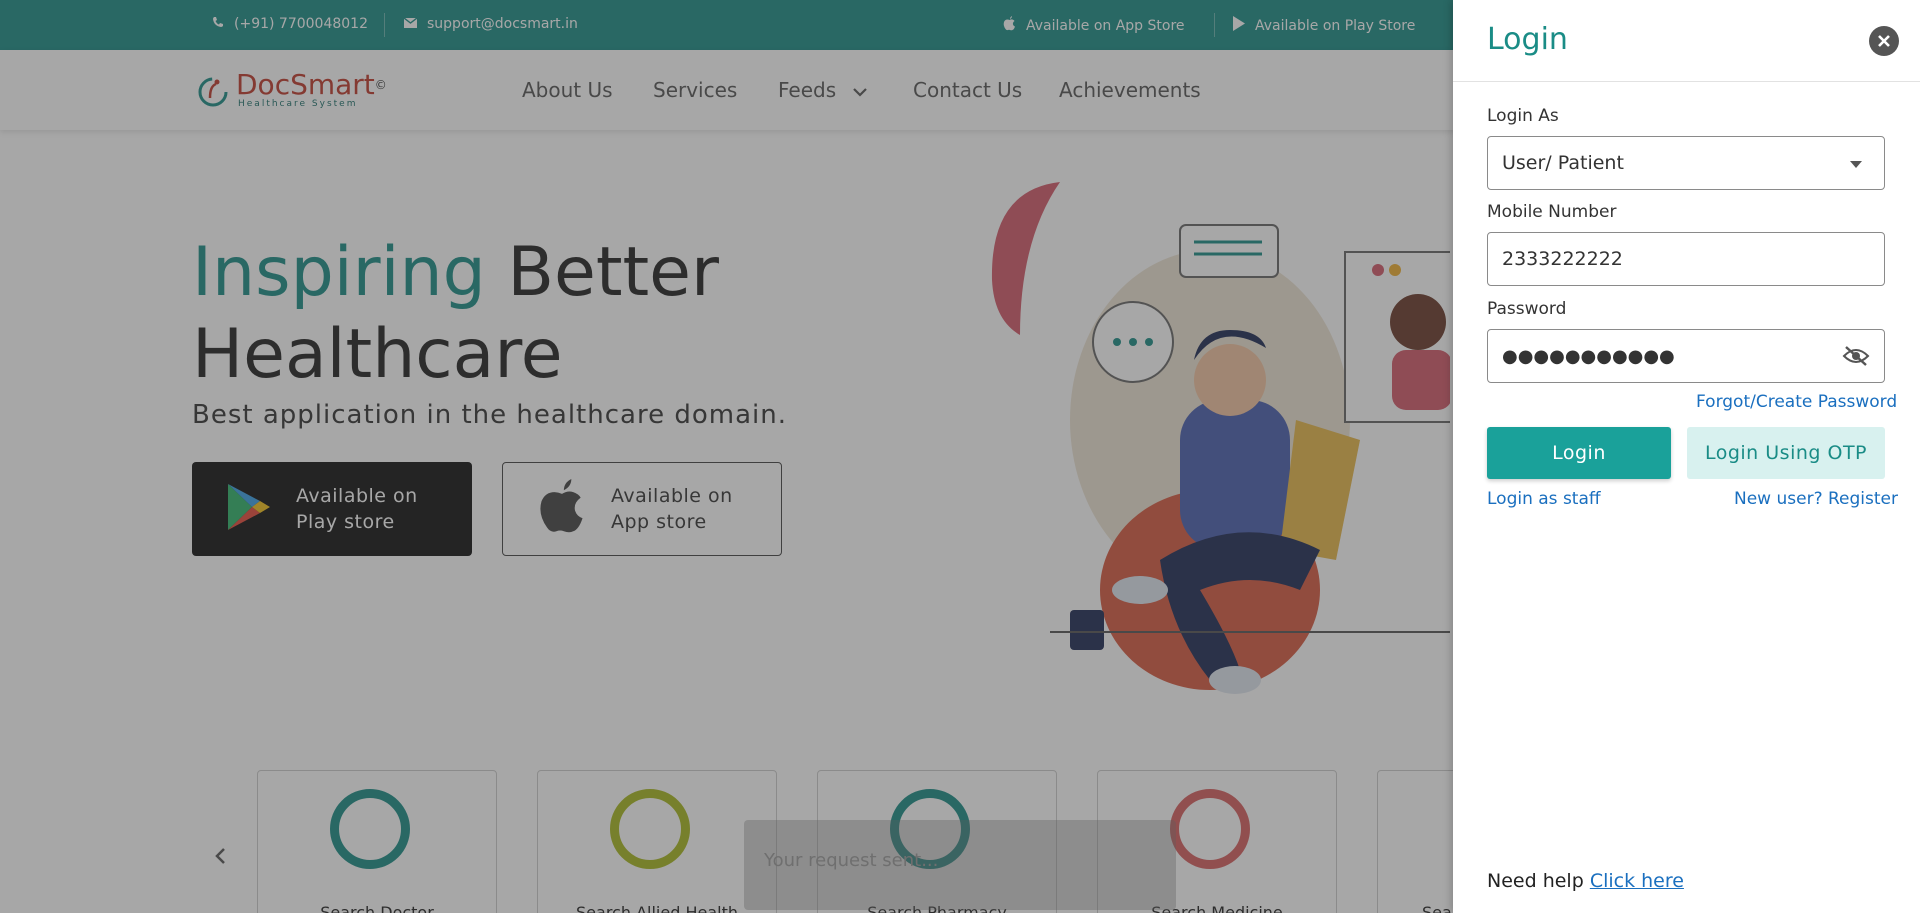 This screenshot has height=913, width=1920. Describe the element at coordinates (1816, 499) in the screenshot. I see `register-link: New user? Register` at that location.